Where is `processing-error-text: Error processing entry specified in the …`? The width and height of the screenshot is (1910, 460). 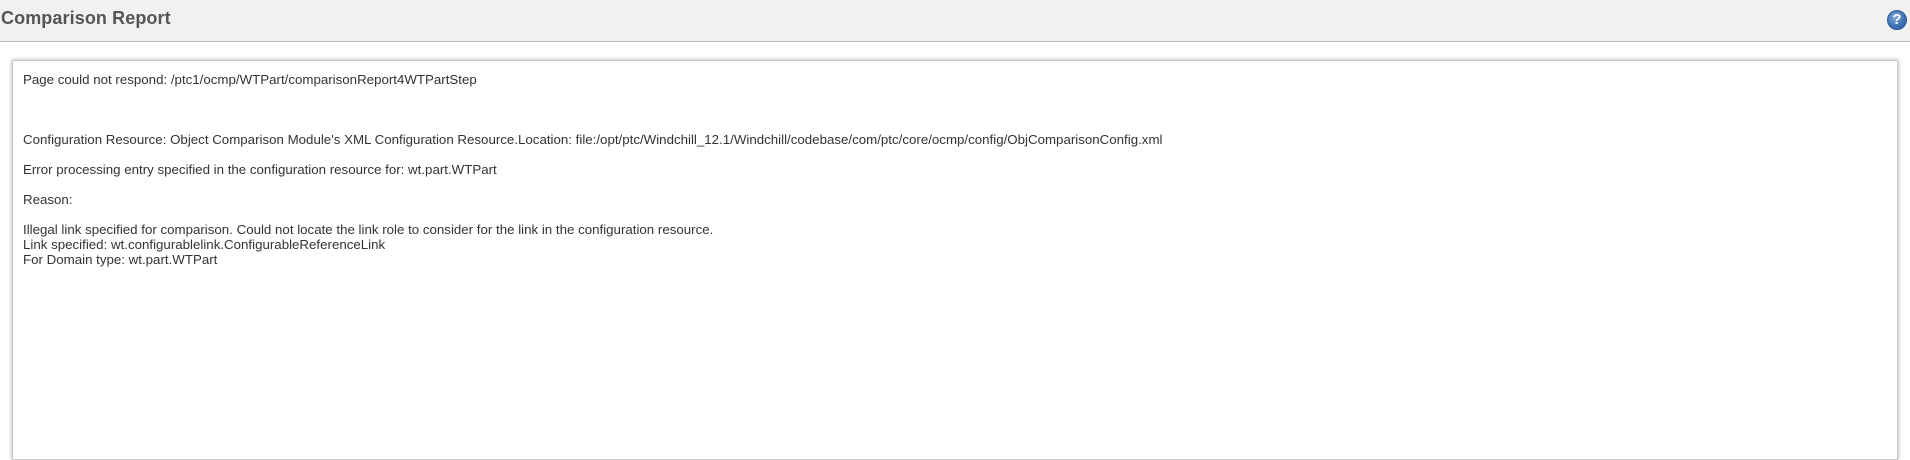 processing-error-text: Error processing entry specified in the … is located at coordinates (260, 169).